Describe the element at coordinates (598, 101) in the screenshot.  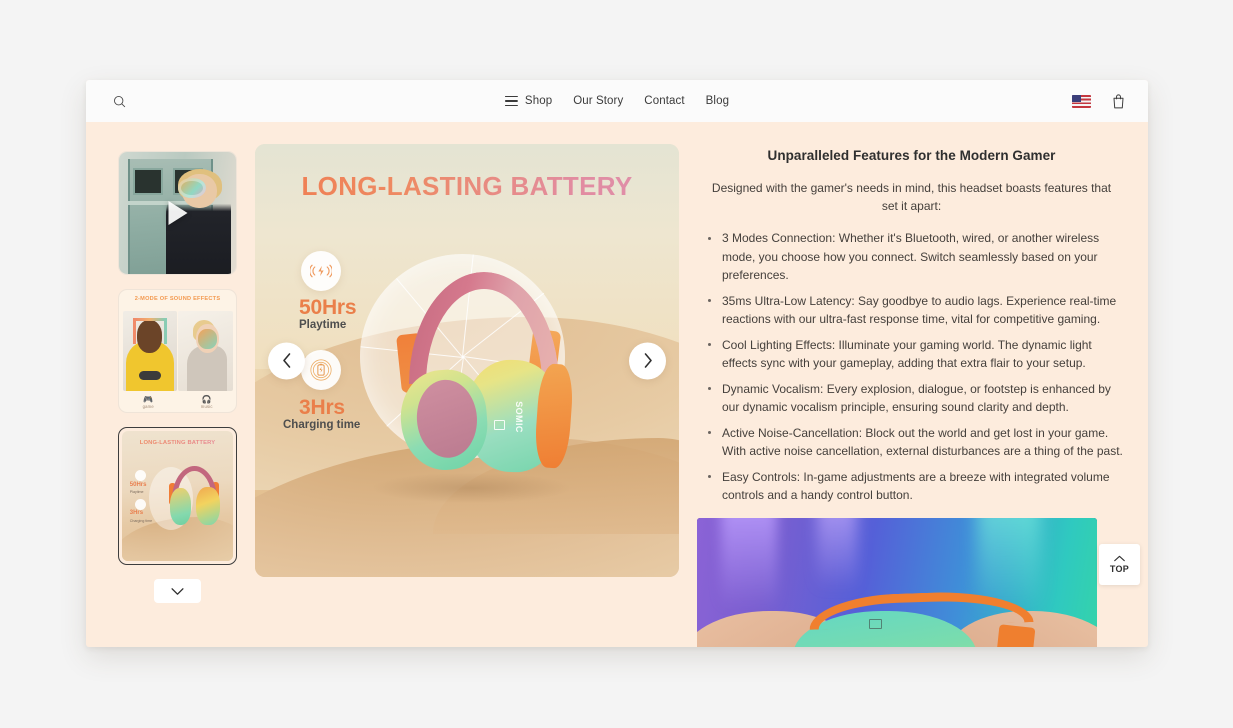
I see `nav-item-our-story: Our Story` at that location.